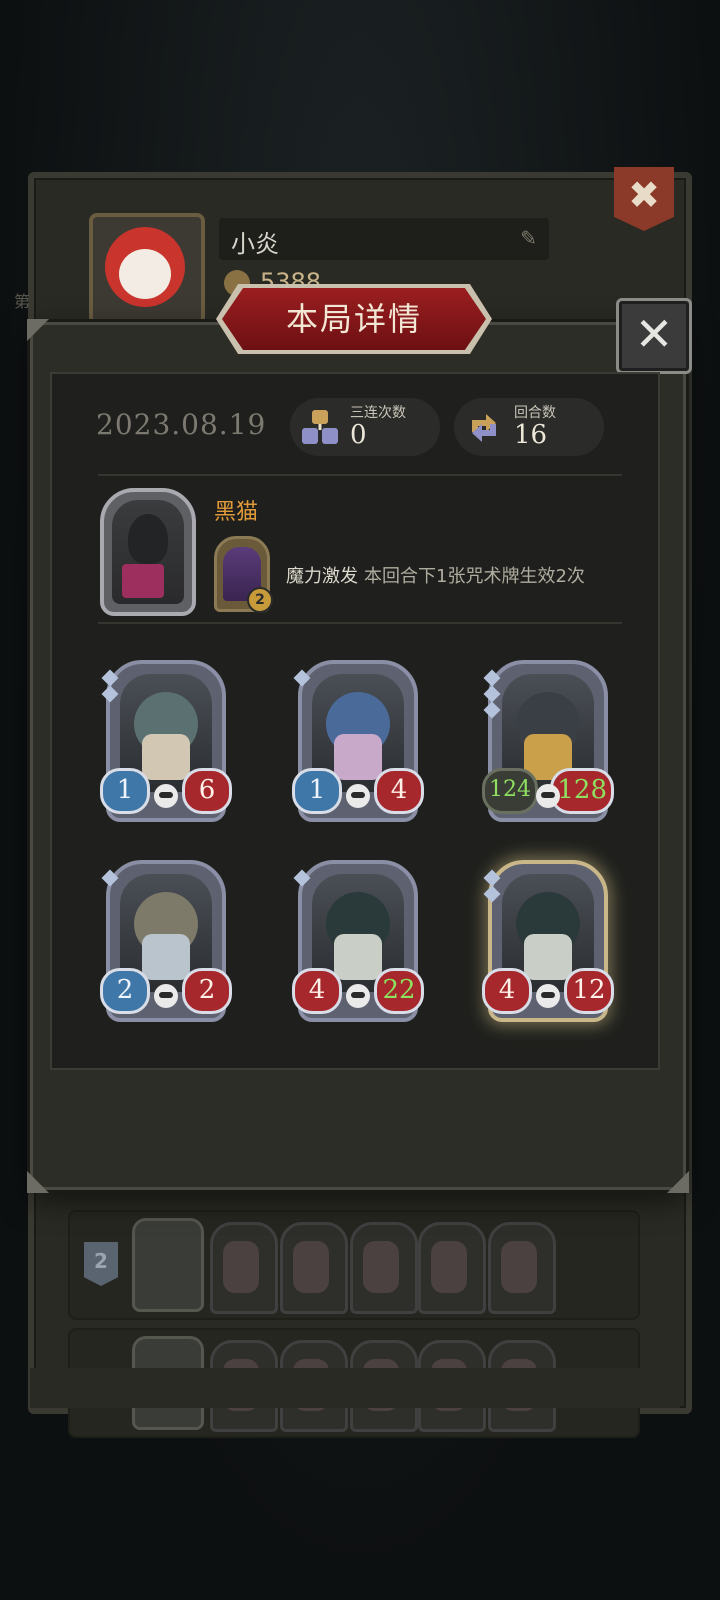  Describe the element at coordinates (207, 991) in the screenshot. I see `health-value: 2` at that location.